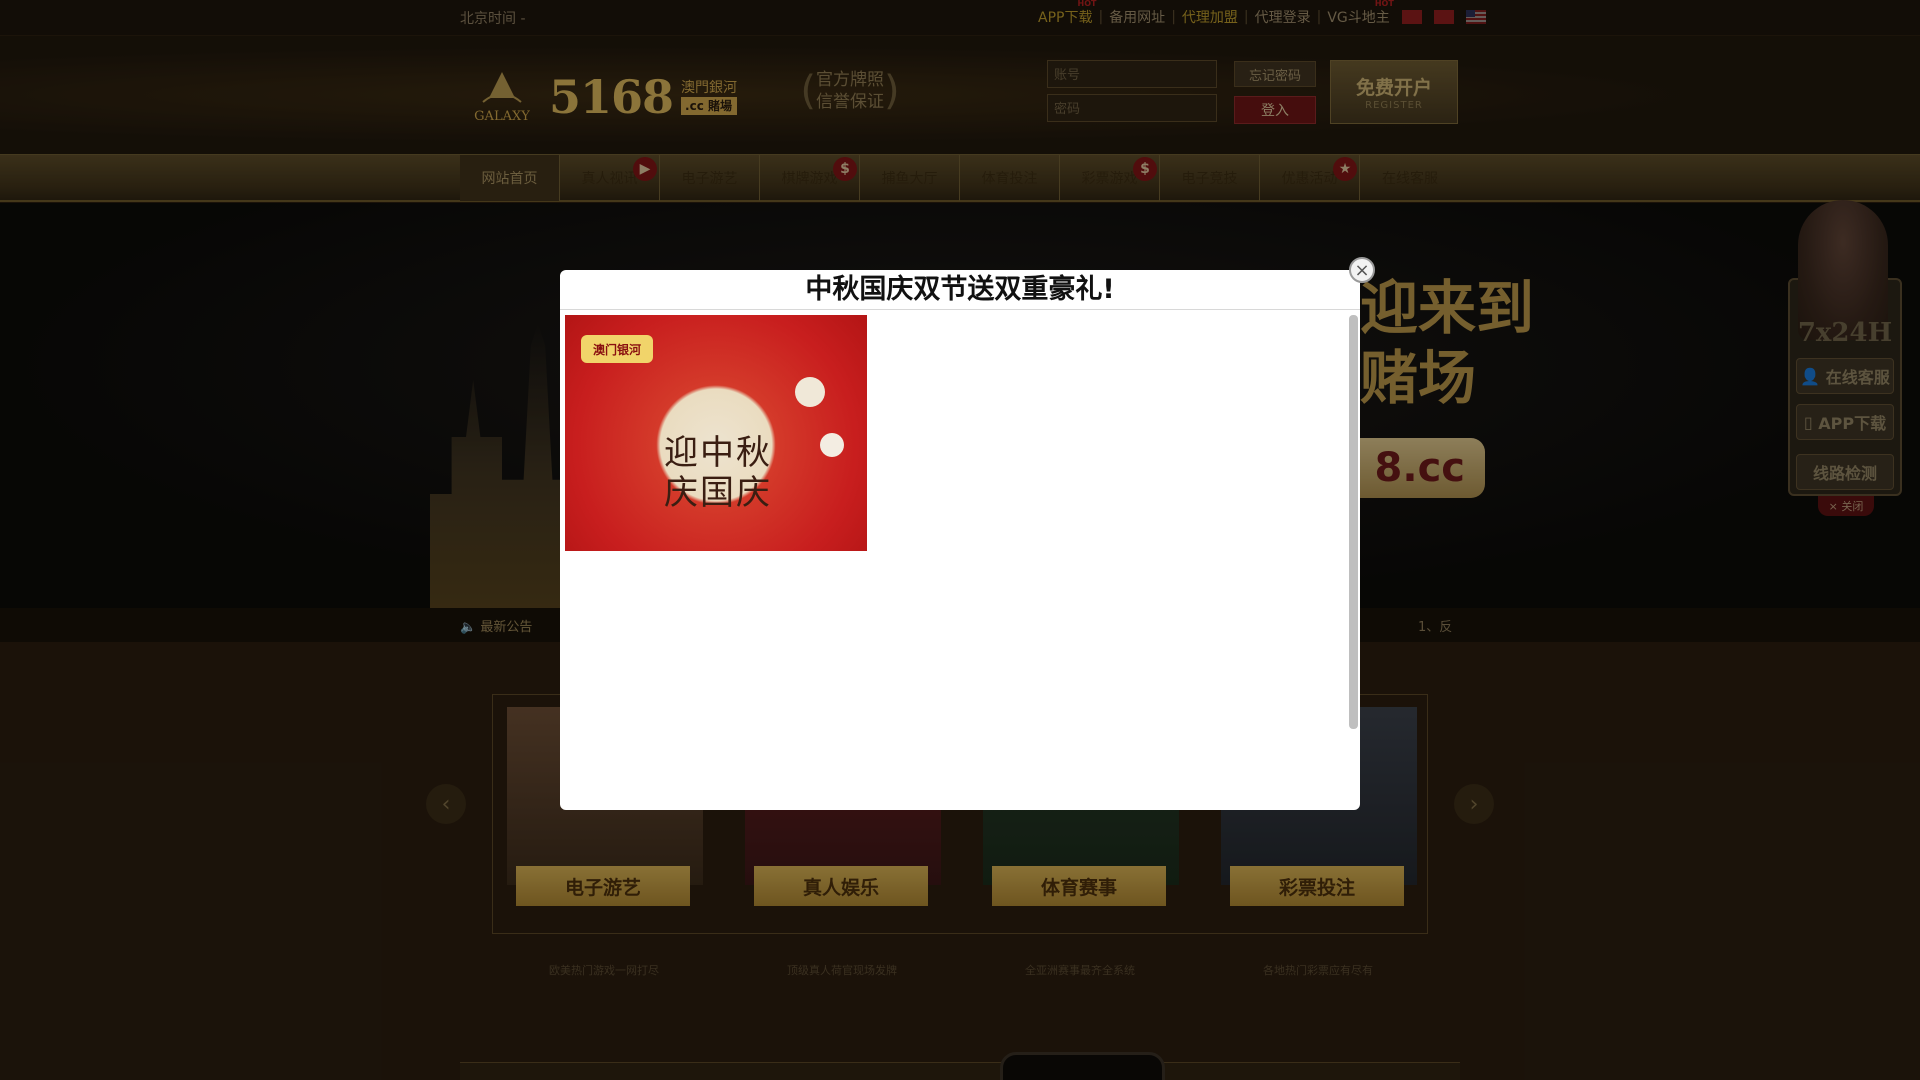  Describe the element at coordinates (617, 349) in the screenshot. I see `promo-logo-tag: 澳门银河` at that location.